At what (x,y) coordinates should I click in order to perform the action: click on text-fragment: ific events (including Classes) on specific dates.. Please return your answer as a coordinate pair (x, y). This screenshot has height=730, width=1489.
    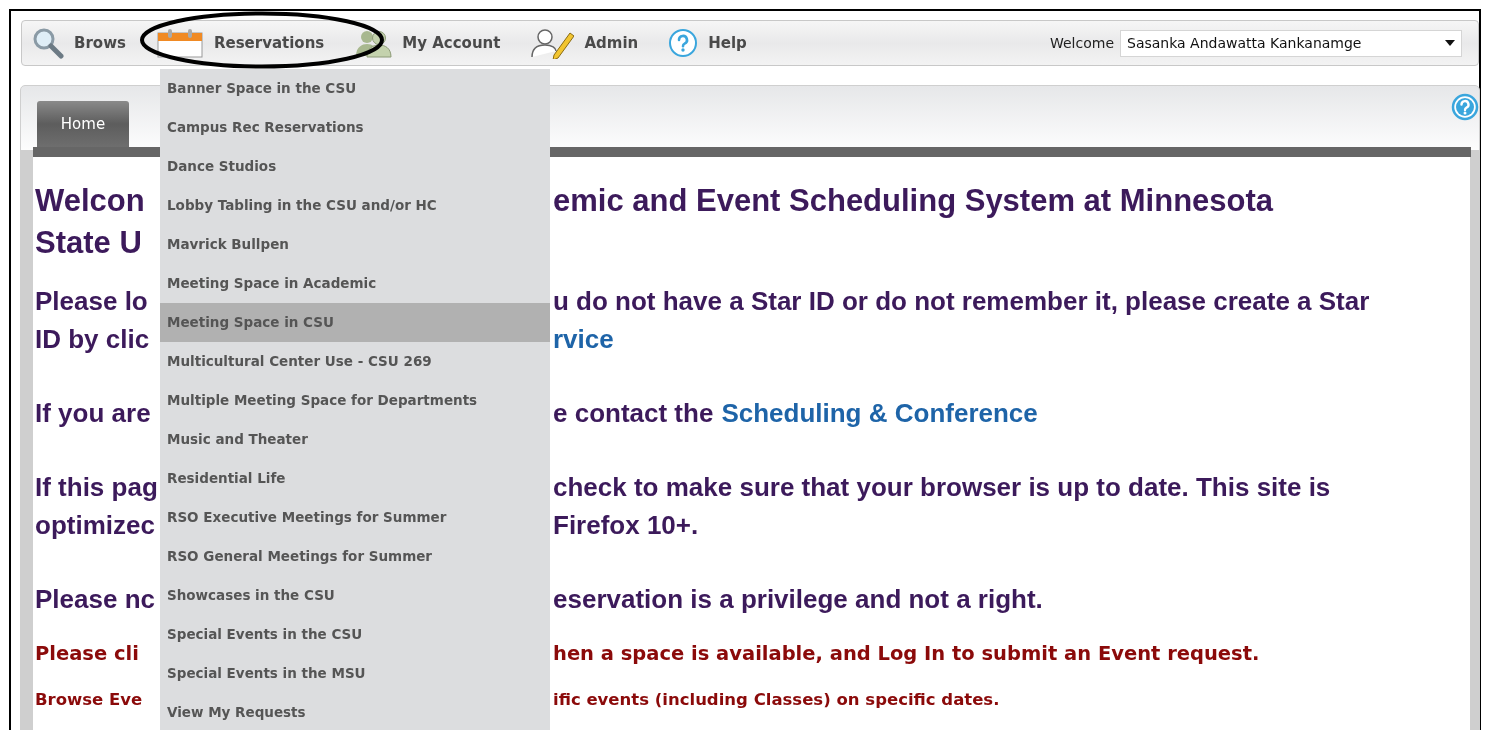
    Looking at the image, I should click on (776, 700).